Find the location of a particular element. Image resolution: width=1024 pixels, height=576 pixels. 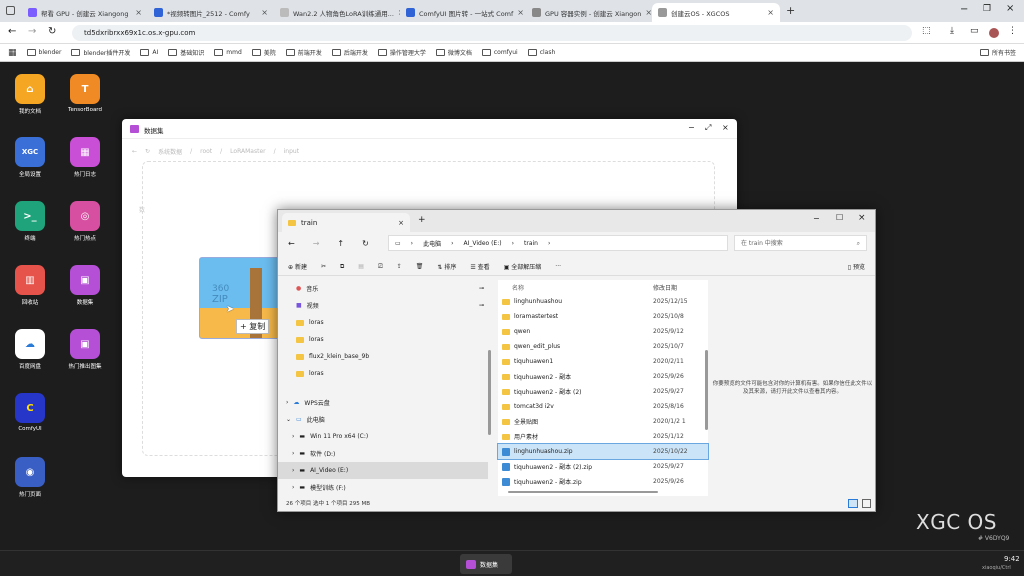

paste-icon: ▤ is located at coordinates (361, 266).